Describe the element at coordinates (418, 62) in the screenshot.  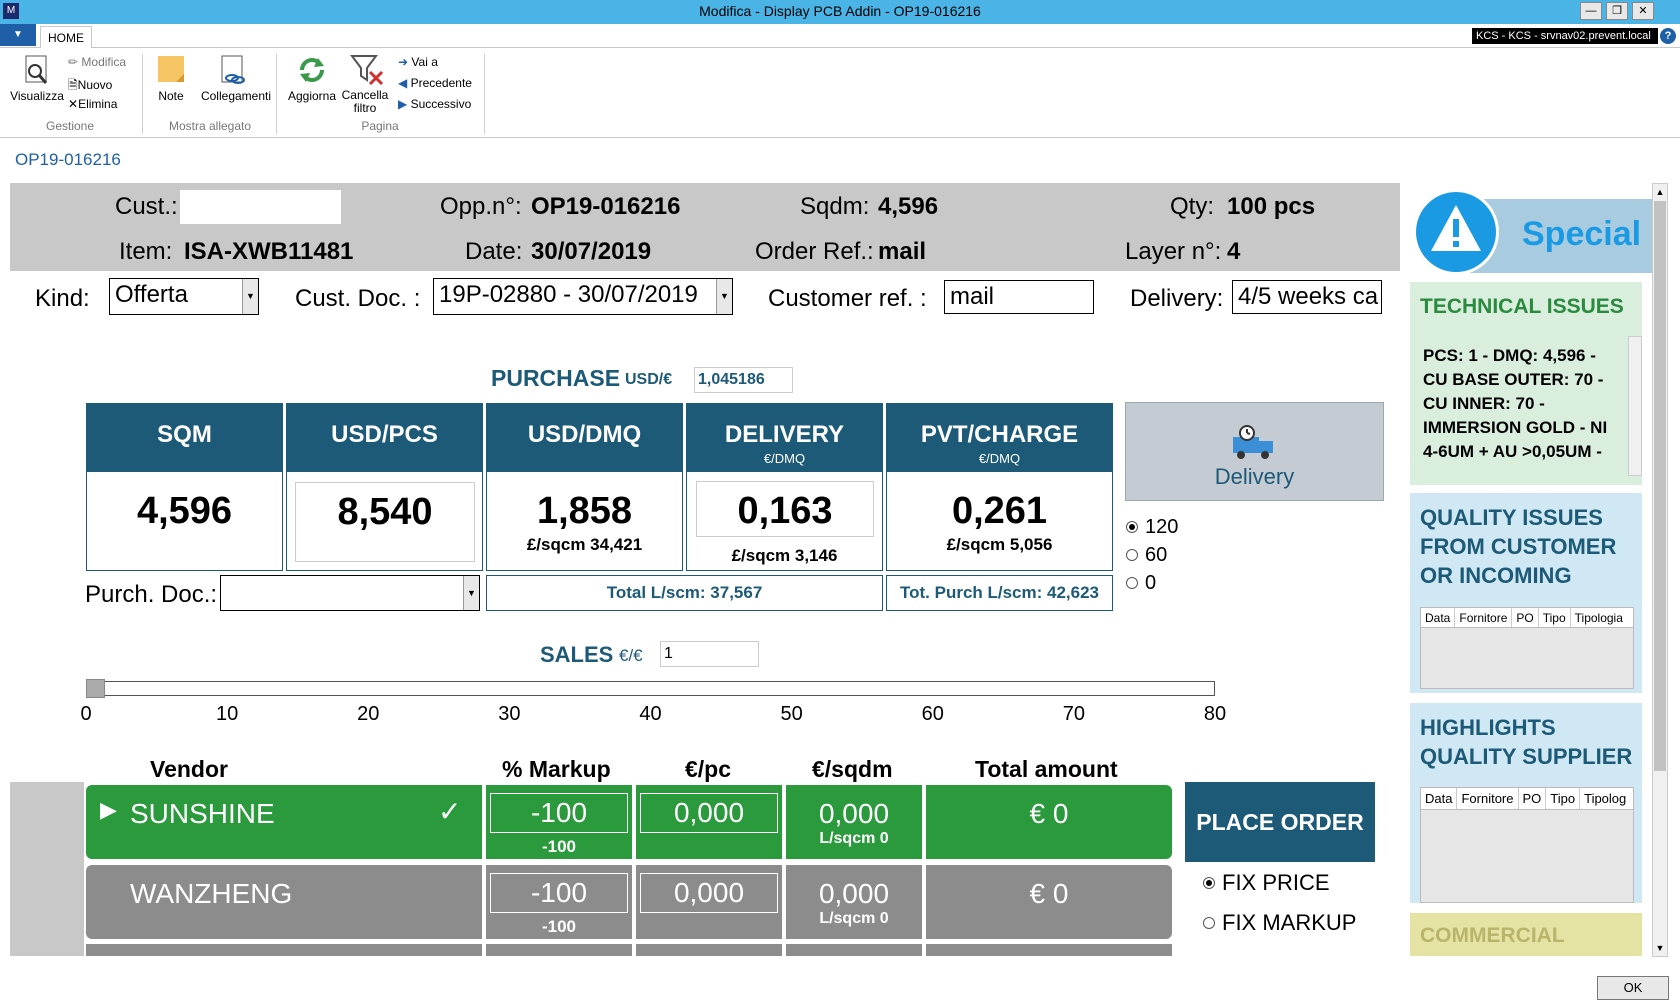
I see `vai-a-button: ➜ Vai a` at that location.